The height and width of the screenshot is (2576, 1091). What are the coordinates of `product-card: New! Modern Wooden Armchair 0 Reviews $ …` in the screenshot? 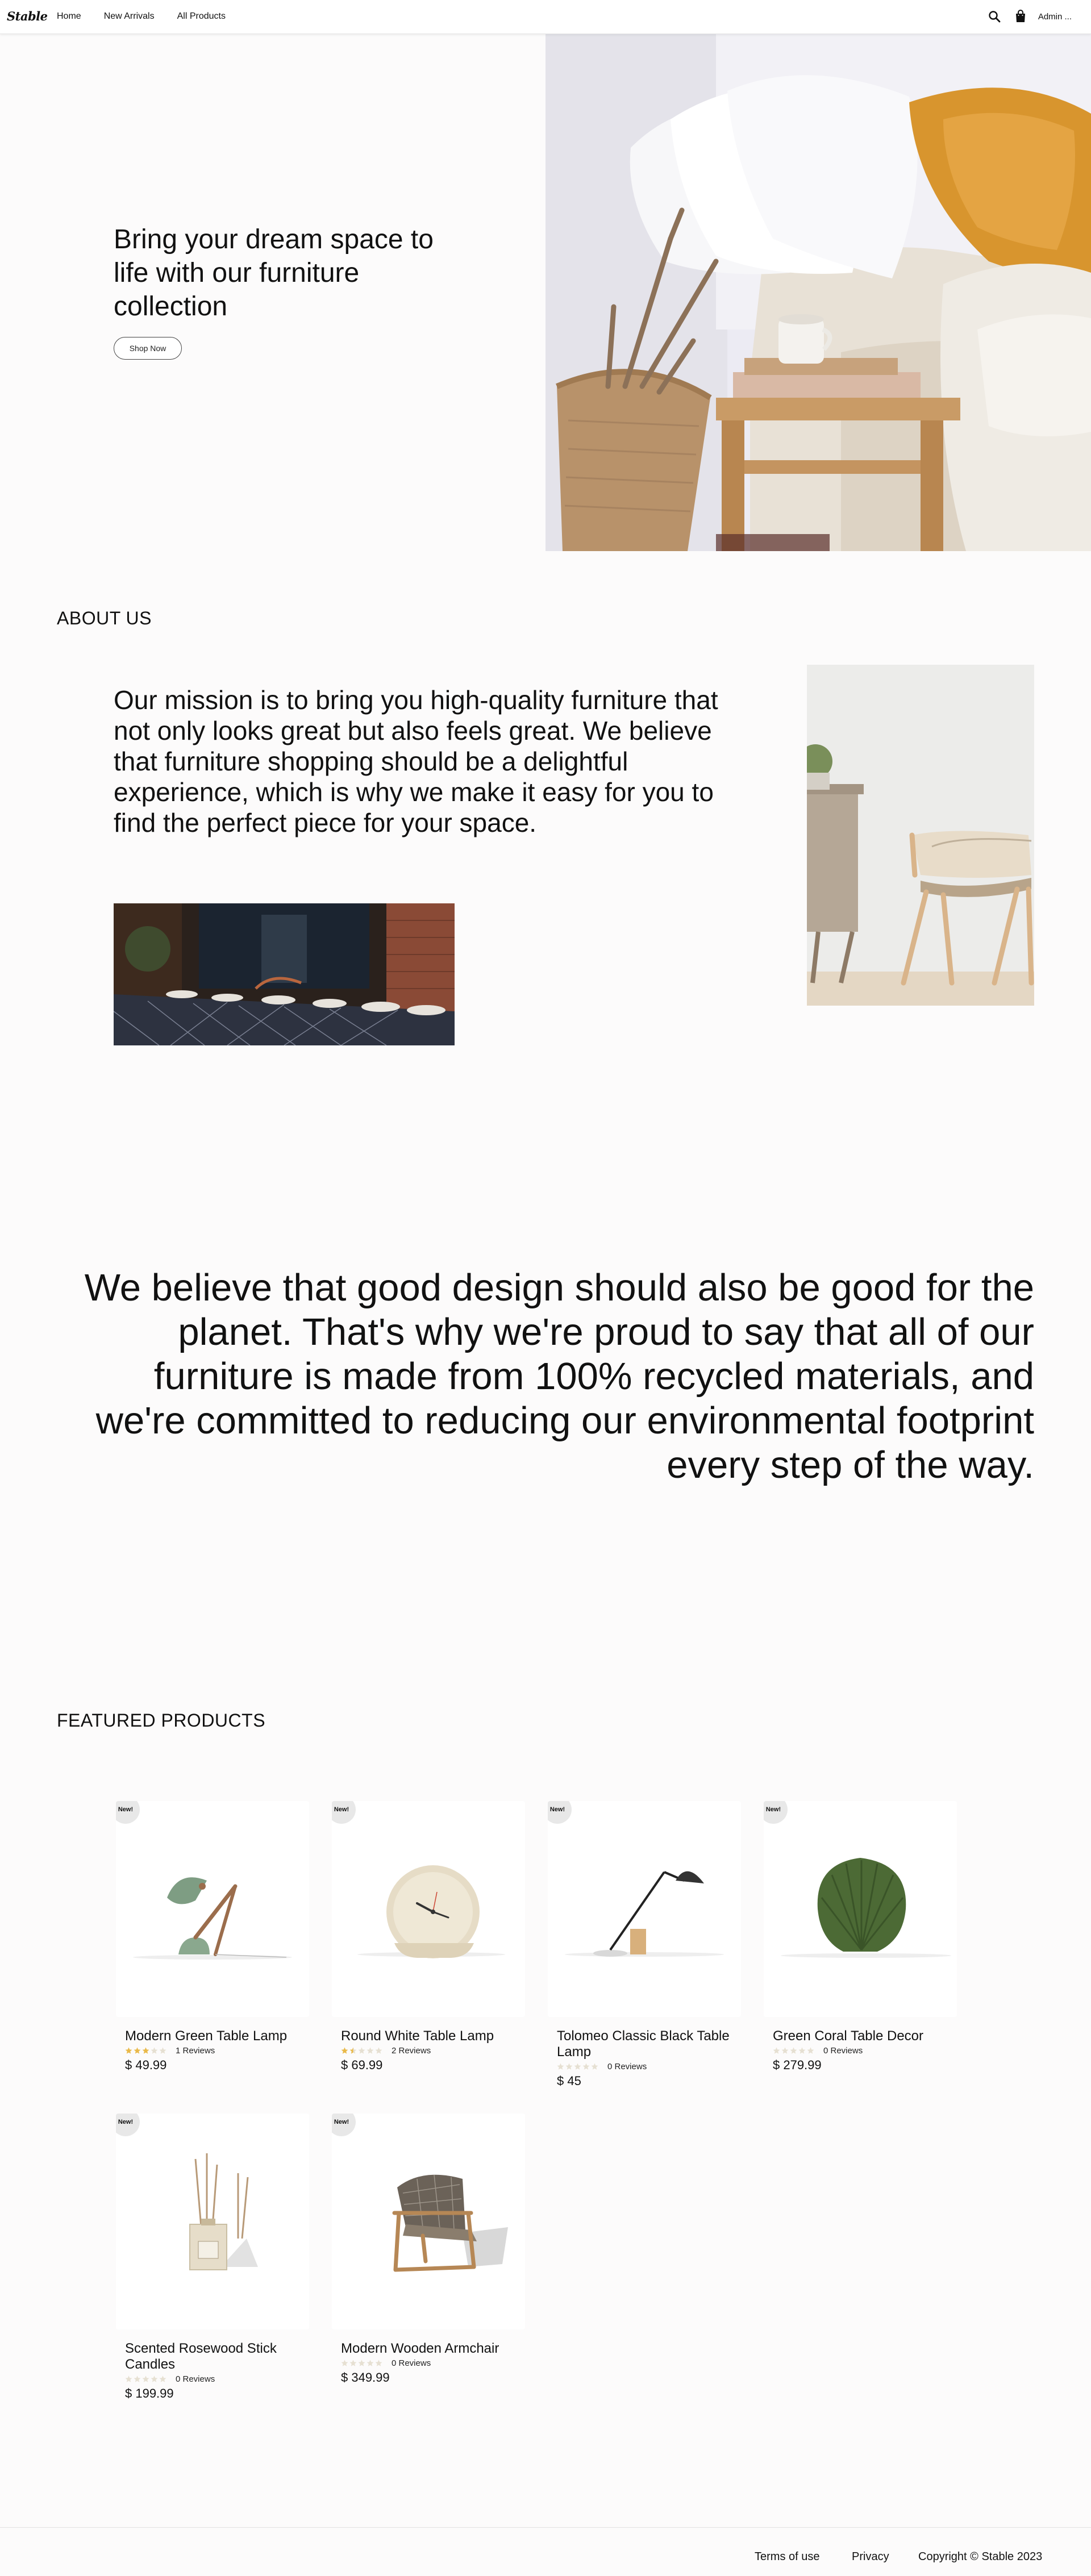 It's located at (428, 2249).